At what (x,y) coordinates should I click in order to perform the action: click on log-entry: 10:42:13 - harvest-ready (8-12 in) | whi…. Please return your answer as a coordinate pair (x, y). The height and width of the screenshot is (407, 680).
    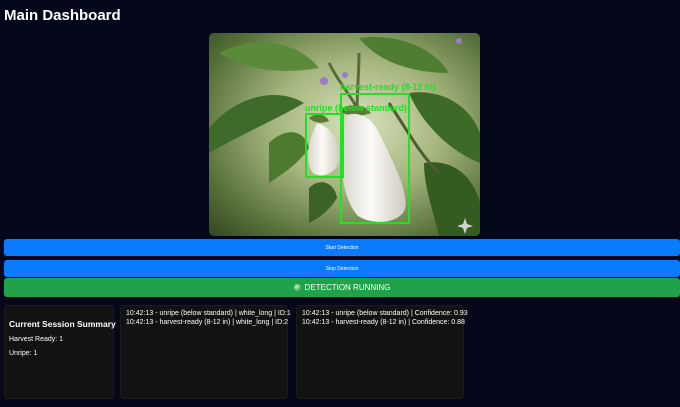
    Looking at the image, I should click on (207, 322).